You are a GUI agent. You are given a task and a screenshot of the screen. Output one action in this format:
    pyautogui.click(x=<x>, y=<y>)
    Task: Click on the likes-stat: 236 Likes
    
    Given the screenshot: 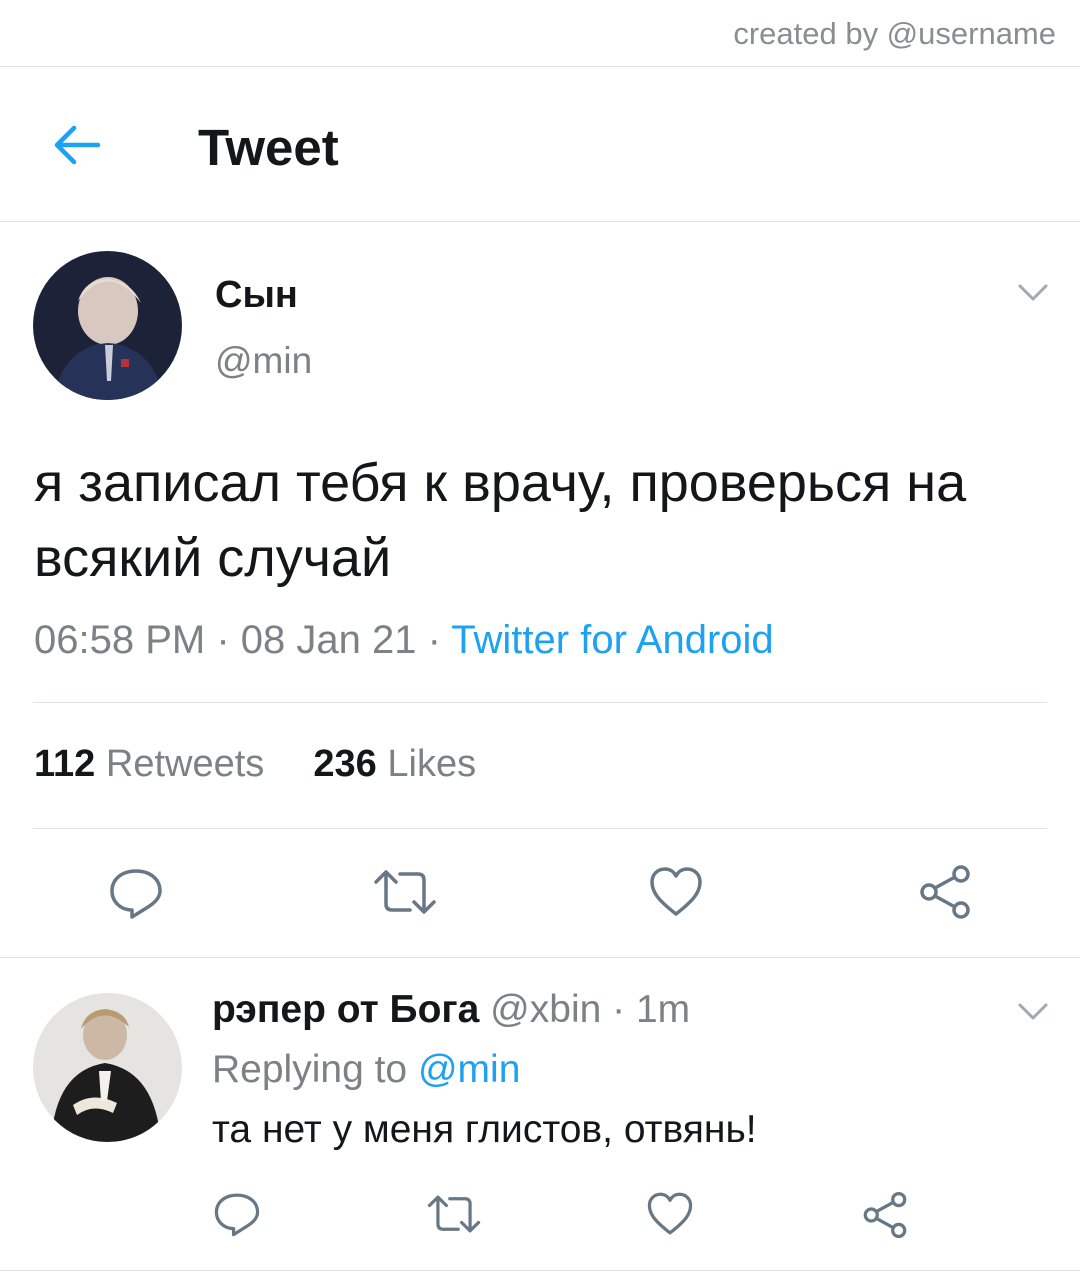 What is the action you would take?
    pyautogui.click(x=394, y=764)
    